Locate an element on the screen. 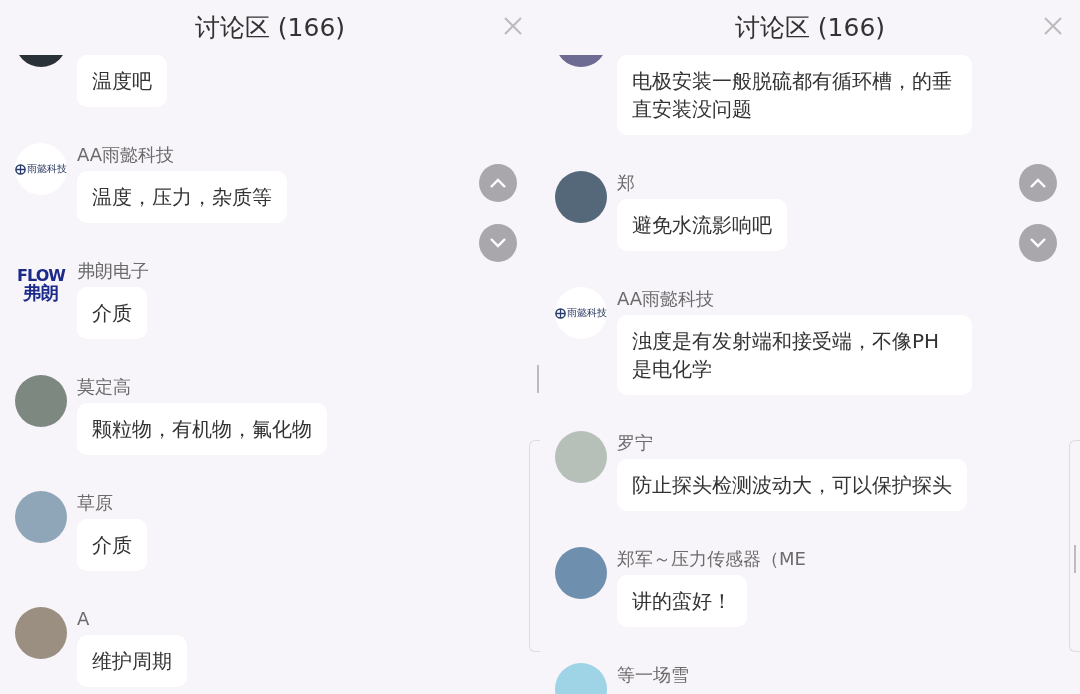  message-bubble: 电极安装一般脱硫都有循环槽，的垂直安装没问题 is located at coordinates (794, 95).